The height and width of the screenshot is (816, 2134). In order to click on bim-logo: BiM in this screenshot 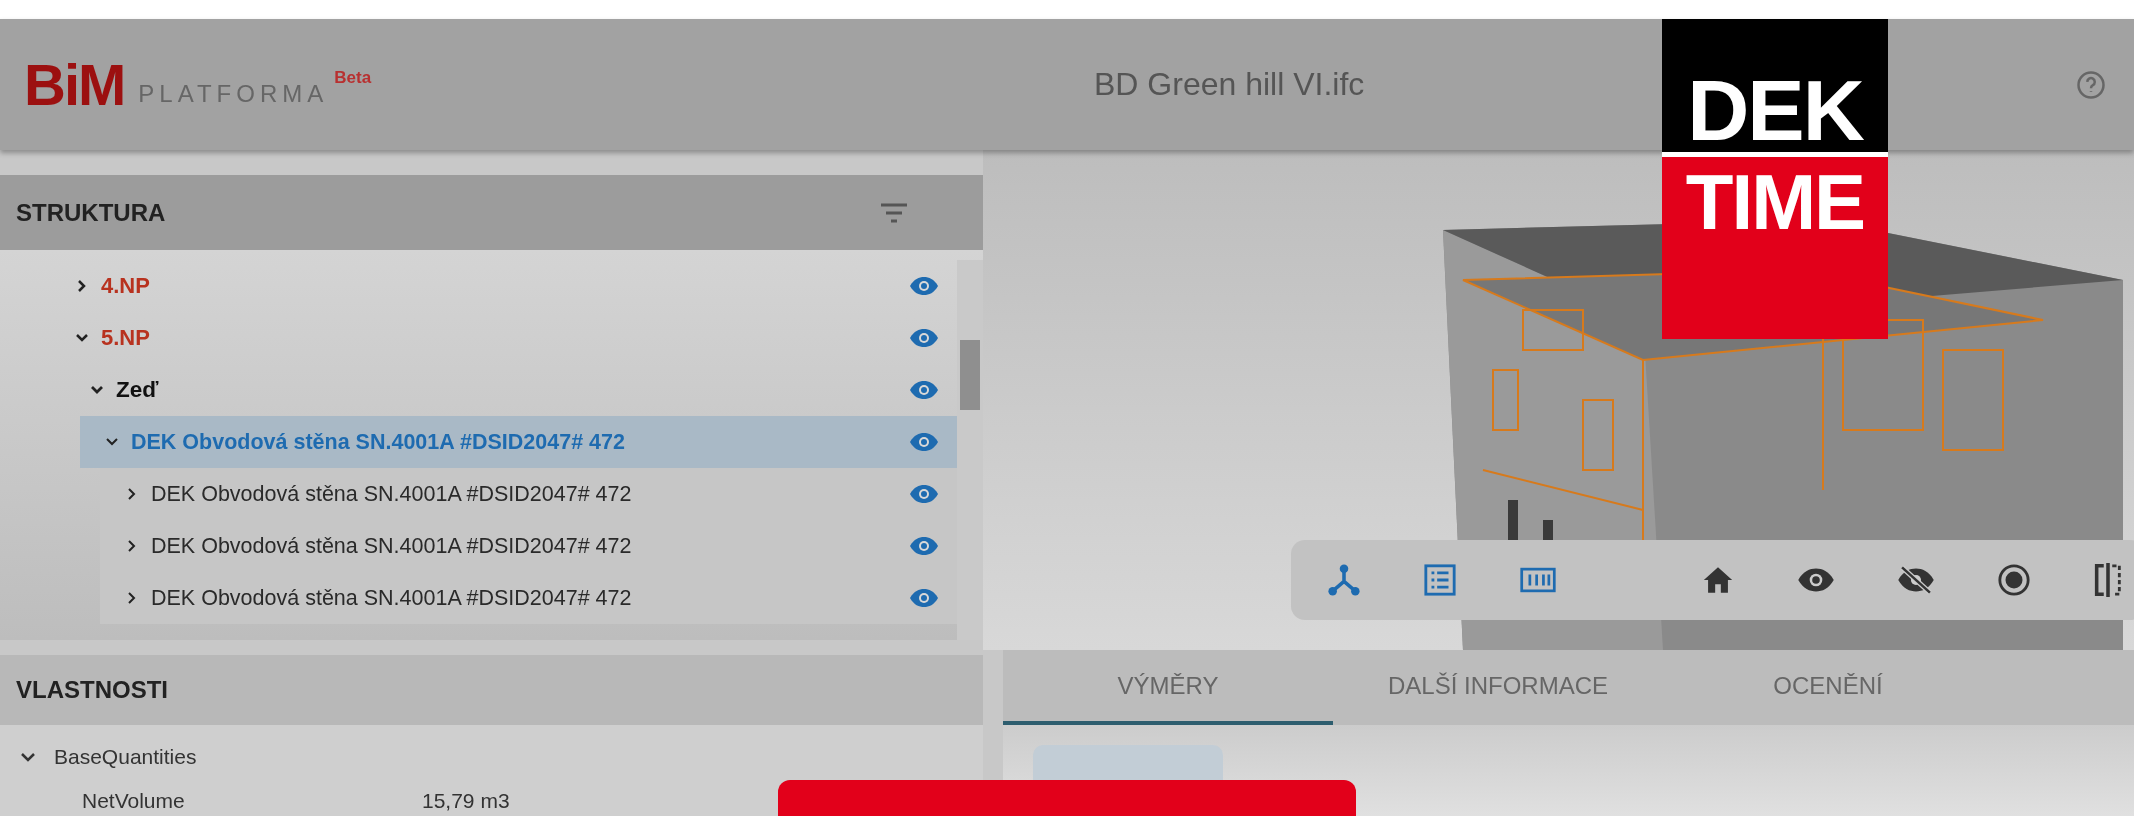, I will do `click(74, 84)`.